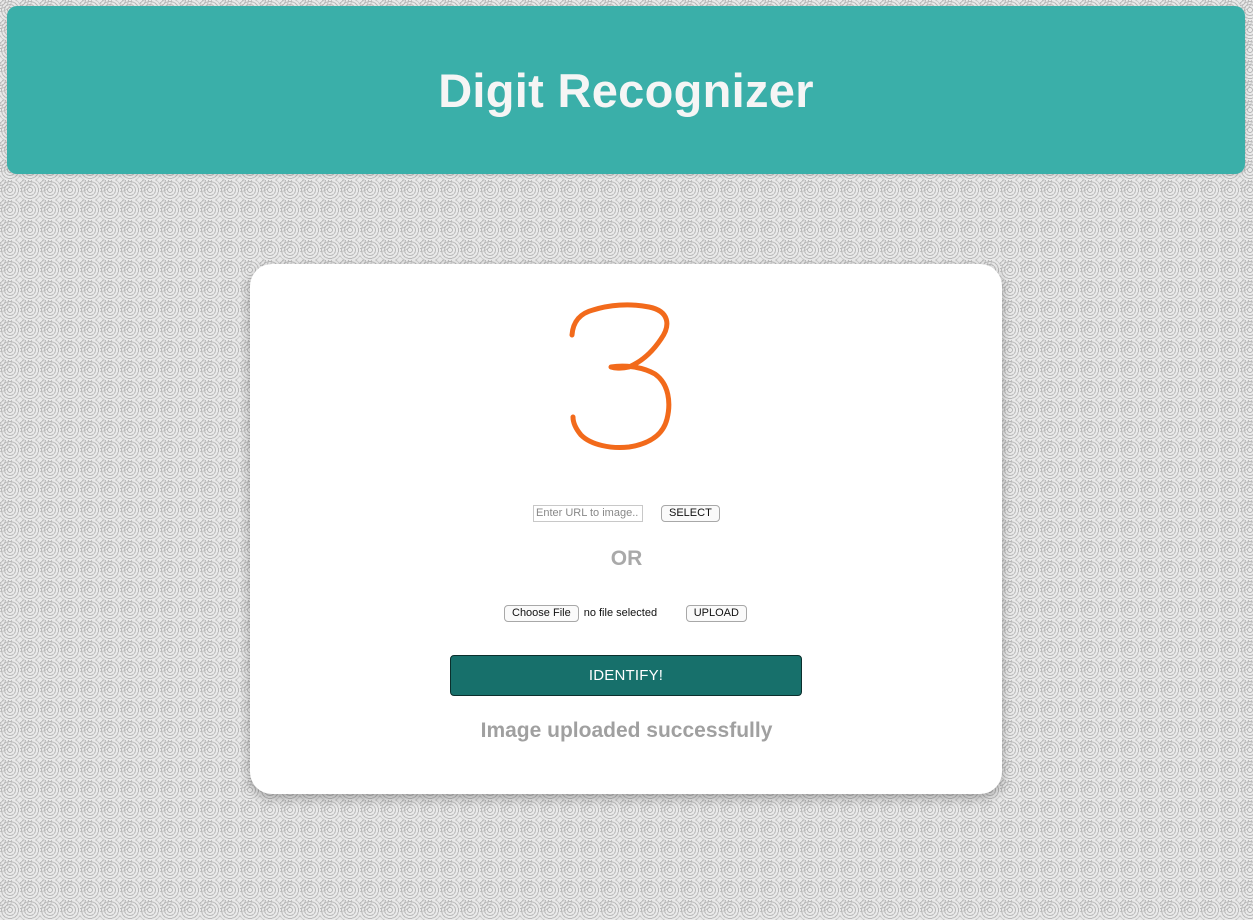 The width and height of the screenshot is (1253, 920). I want to click on status-message: Image uploaded successfully, so click(626, 730).